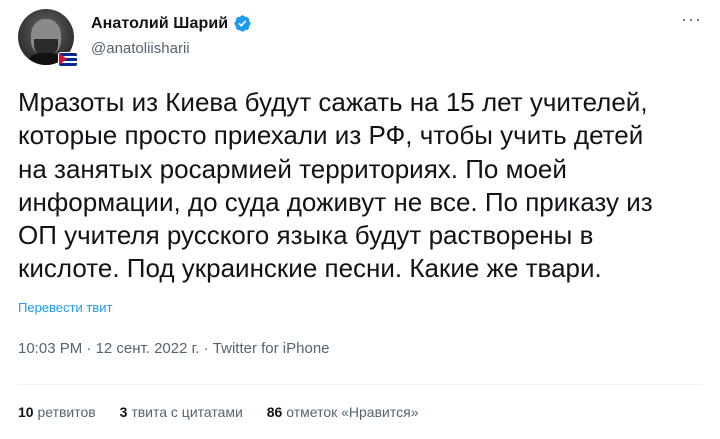  I want to click on retweets-stat: 10 ретвитов, so click(57, 412).